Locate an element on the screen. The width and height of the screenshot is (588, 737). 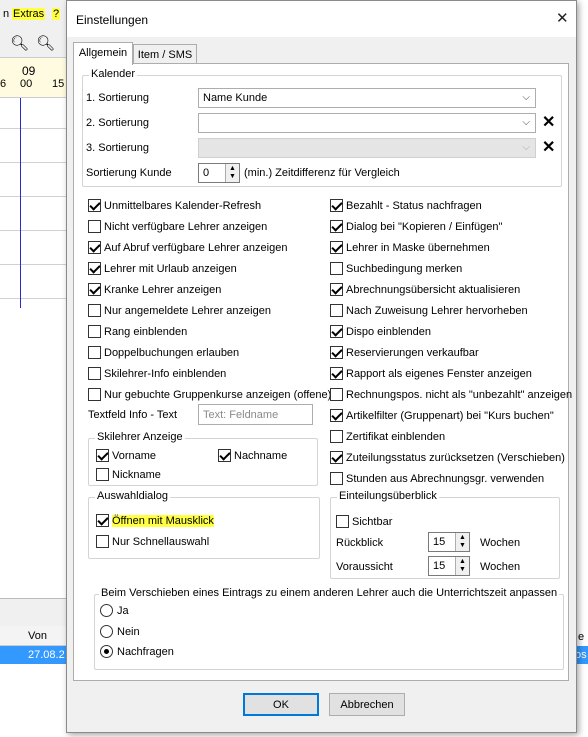
radio-ja is located at coordinates (106, 610).